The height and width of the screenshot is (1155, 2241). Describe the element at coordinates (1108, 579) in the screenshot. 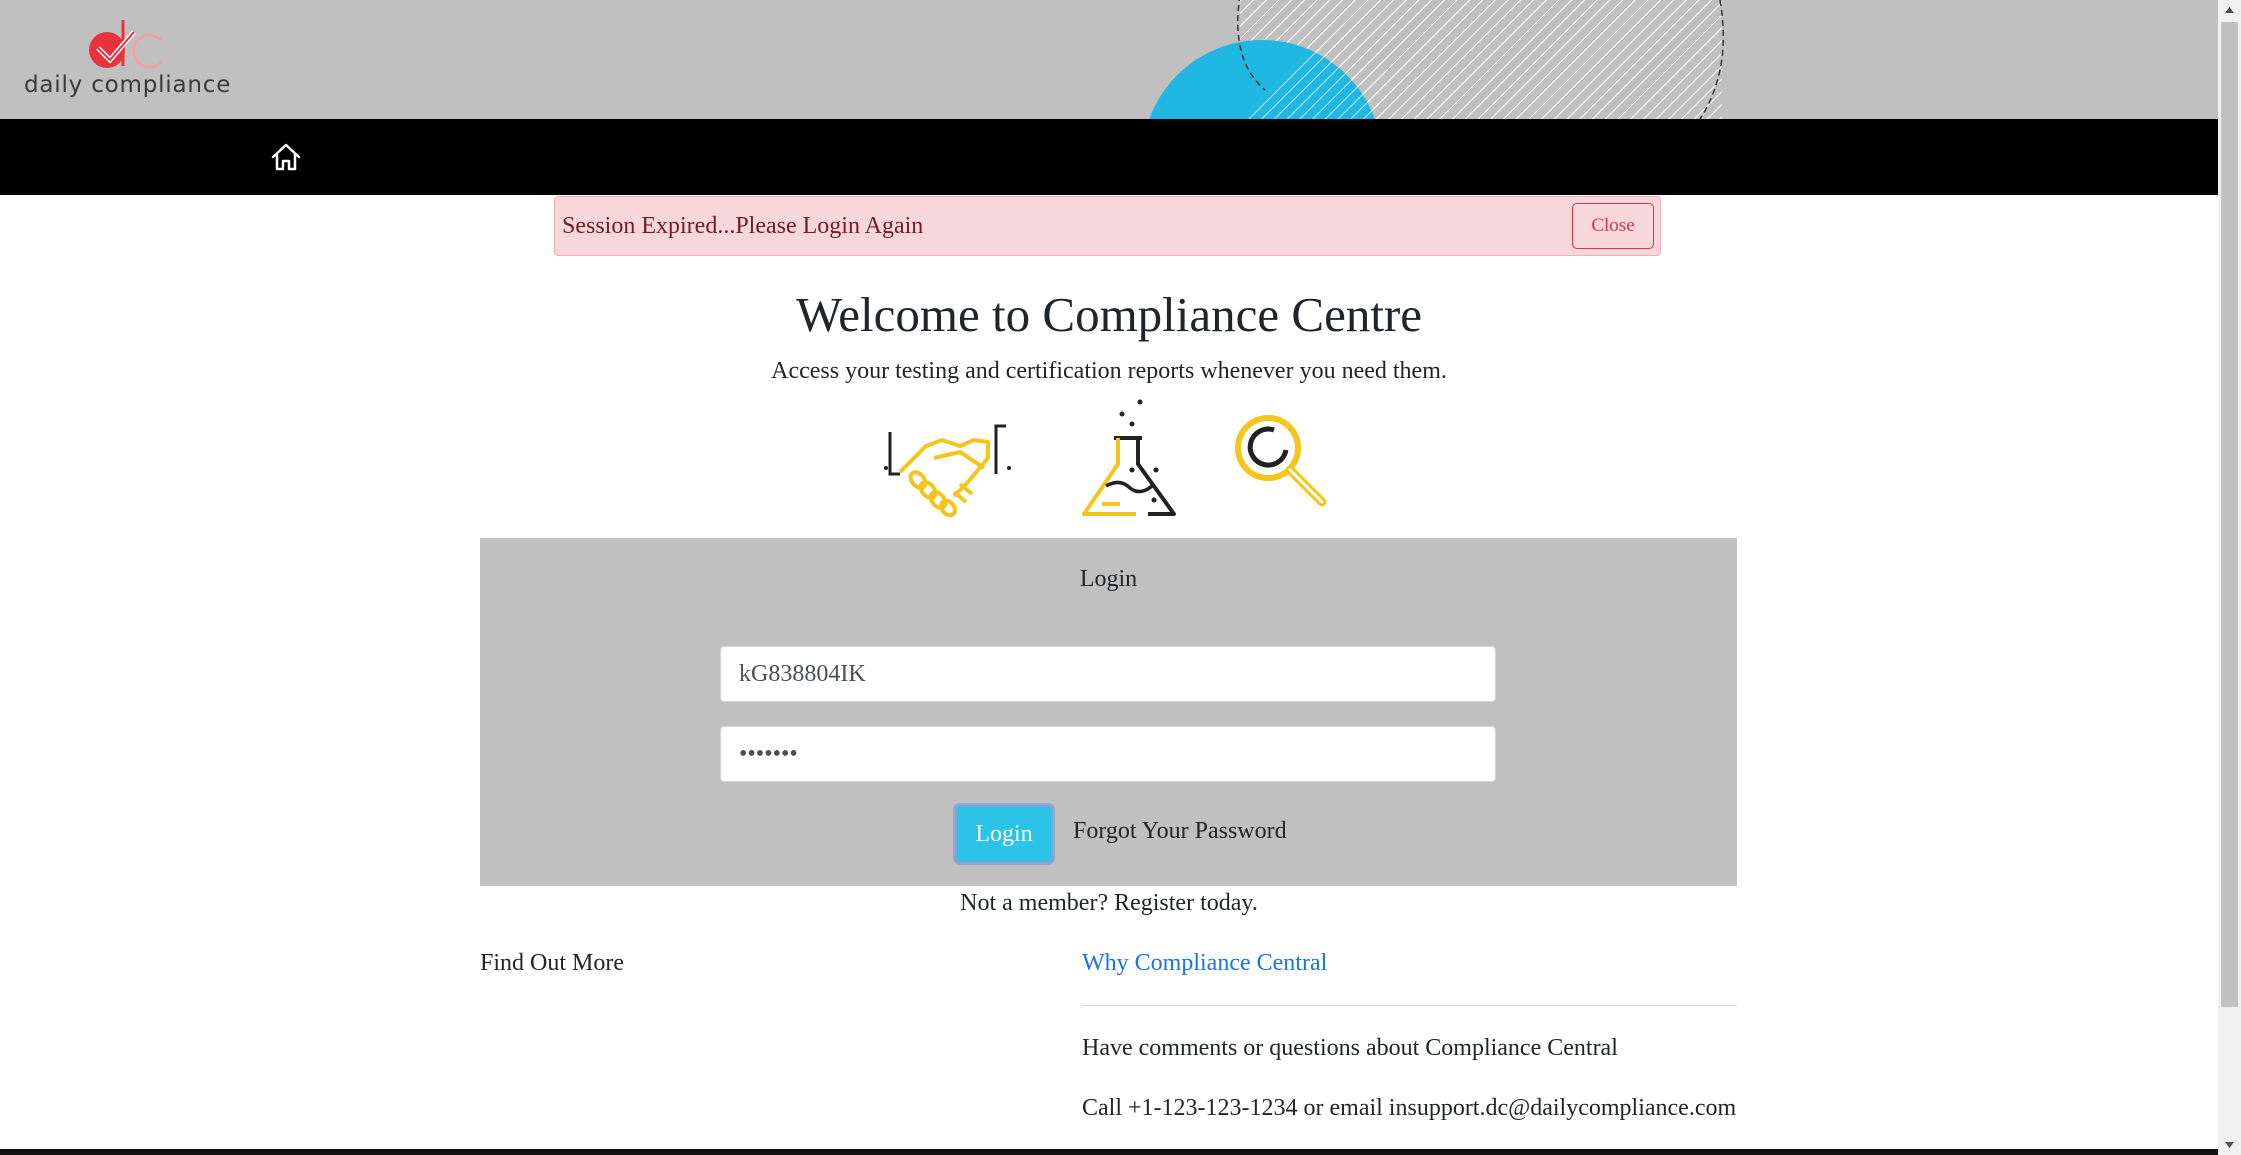

I see `login-title: Login` at that location.